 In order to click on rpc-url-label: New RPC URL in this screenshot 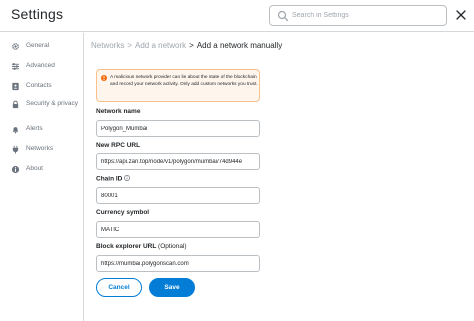, I will do `click(118, 145)`.